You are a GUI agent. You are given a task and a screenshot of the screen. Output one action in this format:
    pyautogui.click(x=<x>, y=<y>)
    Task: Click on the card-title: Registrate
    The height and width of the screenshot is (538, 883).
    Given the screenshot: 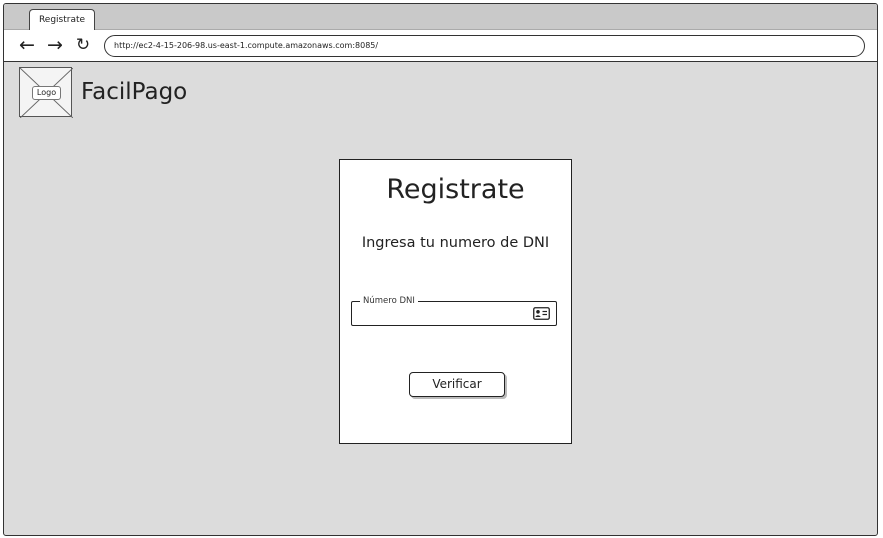 What is the action you would take?
    pyautogui.click(x=455, y=189)
    